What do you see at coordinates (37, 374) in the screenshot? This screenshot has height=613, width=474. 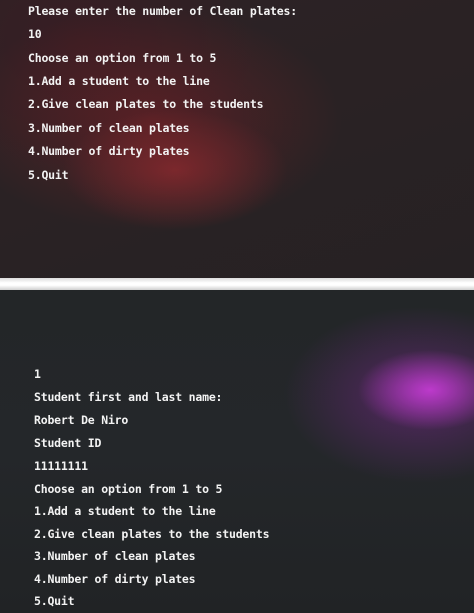 I see `input-menu-choice: 1` at bounding box center [37, 374].